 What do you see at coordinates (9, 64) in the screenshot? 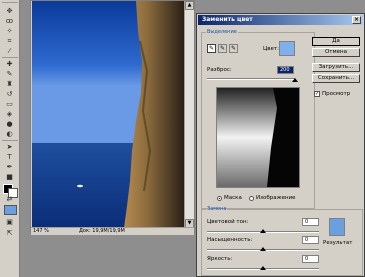
I see `healing-brush-icon: ✚` at bounding box center [9, 64].